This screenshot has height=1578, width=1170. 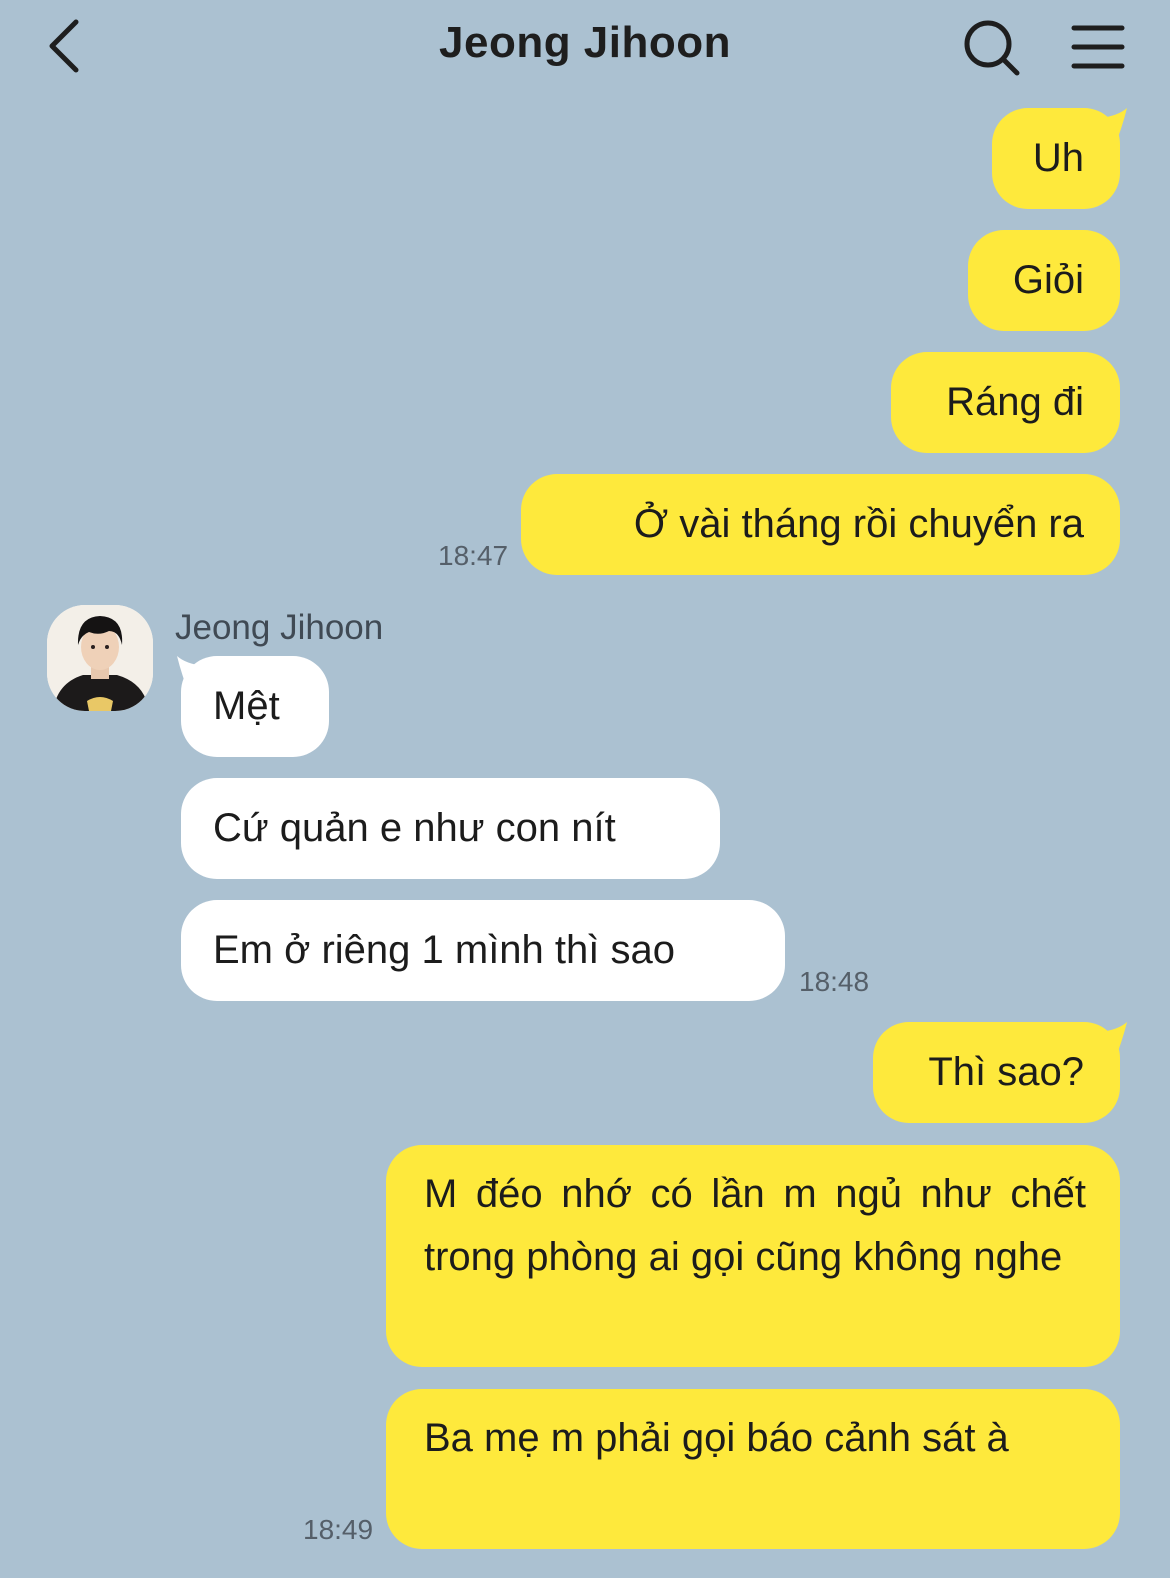 What do you see at coordinates (338, 1529) in the screenshot?
I see `message-timestamp: 18:49` at bounding box center [338, 1529].